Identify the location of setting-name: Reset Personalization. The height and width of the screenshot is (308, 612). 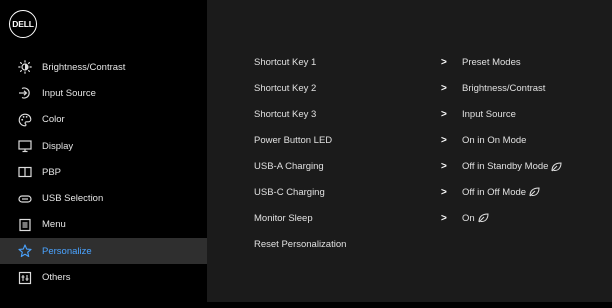
(300, 244).